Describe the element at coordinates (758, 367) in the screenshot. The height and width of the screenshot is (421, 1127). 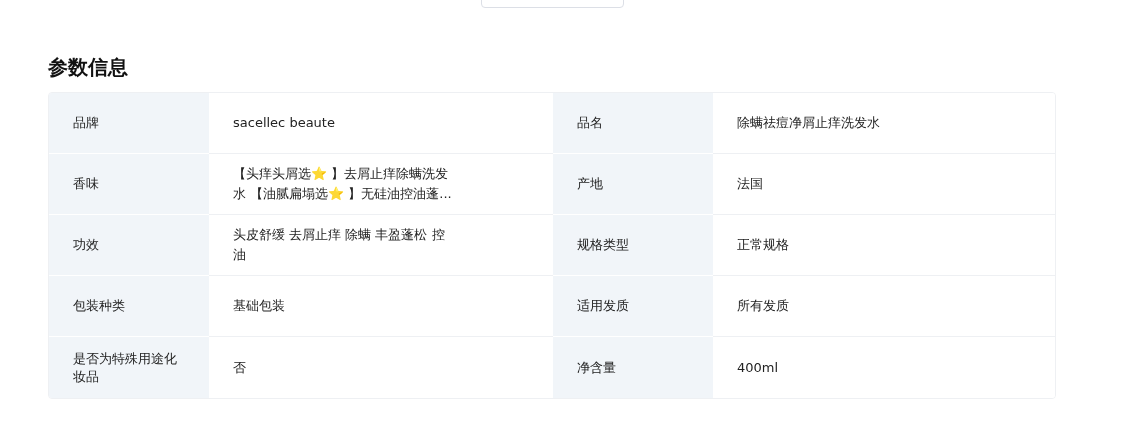
I see `parameter-value: 400ml` at that location.